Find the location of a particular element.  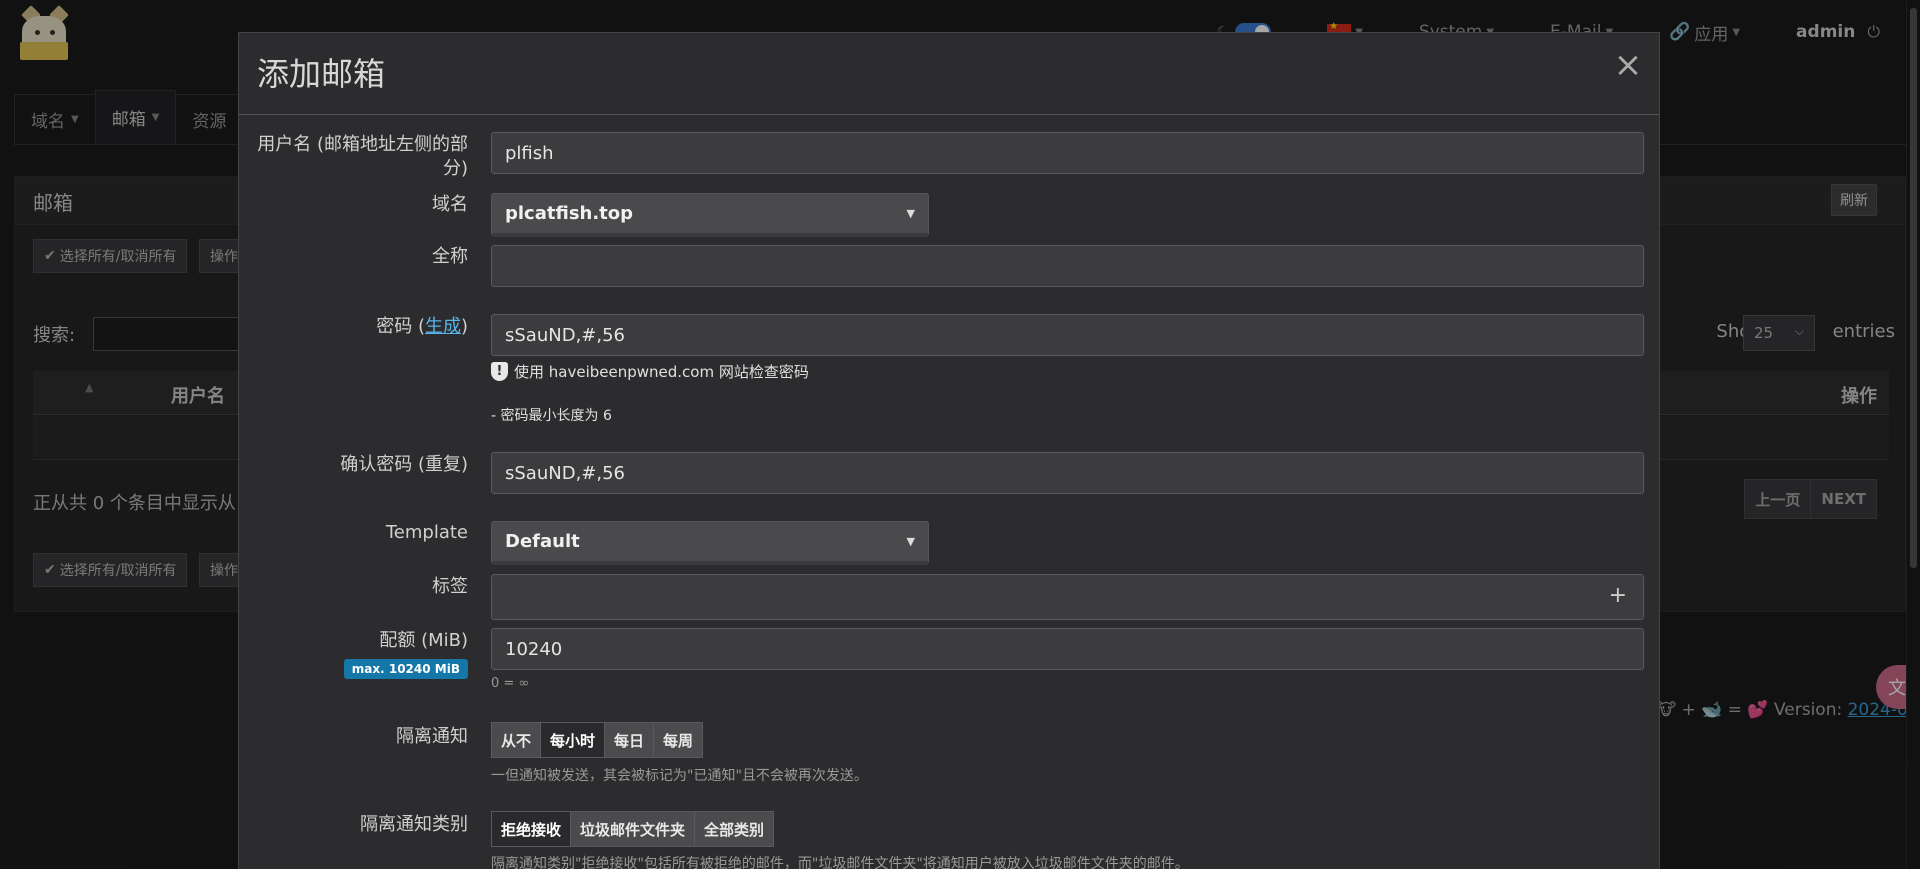

password-value: sSauND,#,56 is located at coordinates (565, 335).